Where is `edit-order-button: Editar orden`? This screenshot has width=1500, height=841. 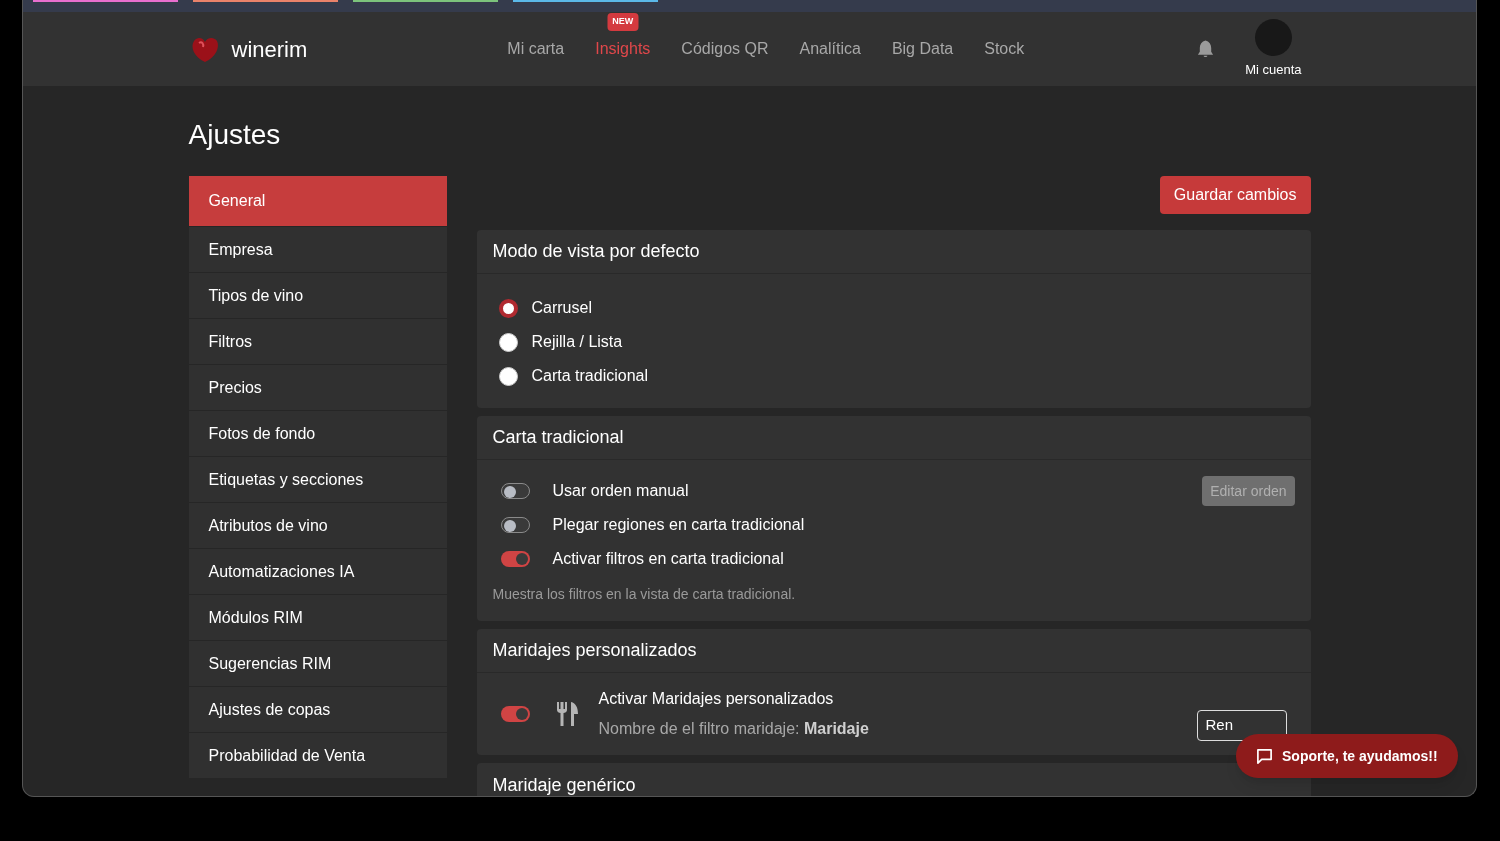
edit-order-button: Editar orden is located at coordinates (1248, 491).